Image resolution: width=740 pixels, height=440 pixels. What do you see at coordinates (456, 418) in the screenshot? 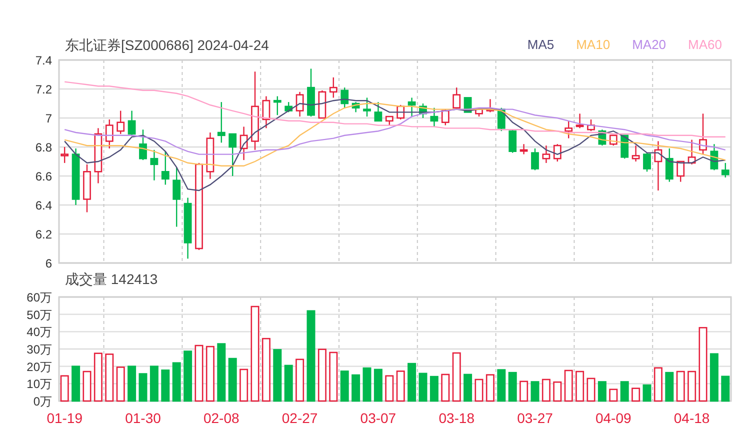
I see `axis-label: 03-18` at bounding box center [456, 418].